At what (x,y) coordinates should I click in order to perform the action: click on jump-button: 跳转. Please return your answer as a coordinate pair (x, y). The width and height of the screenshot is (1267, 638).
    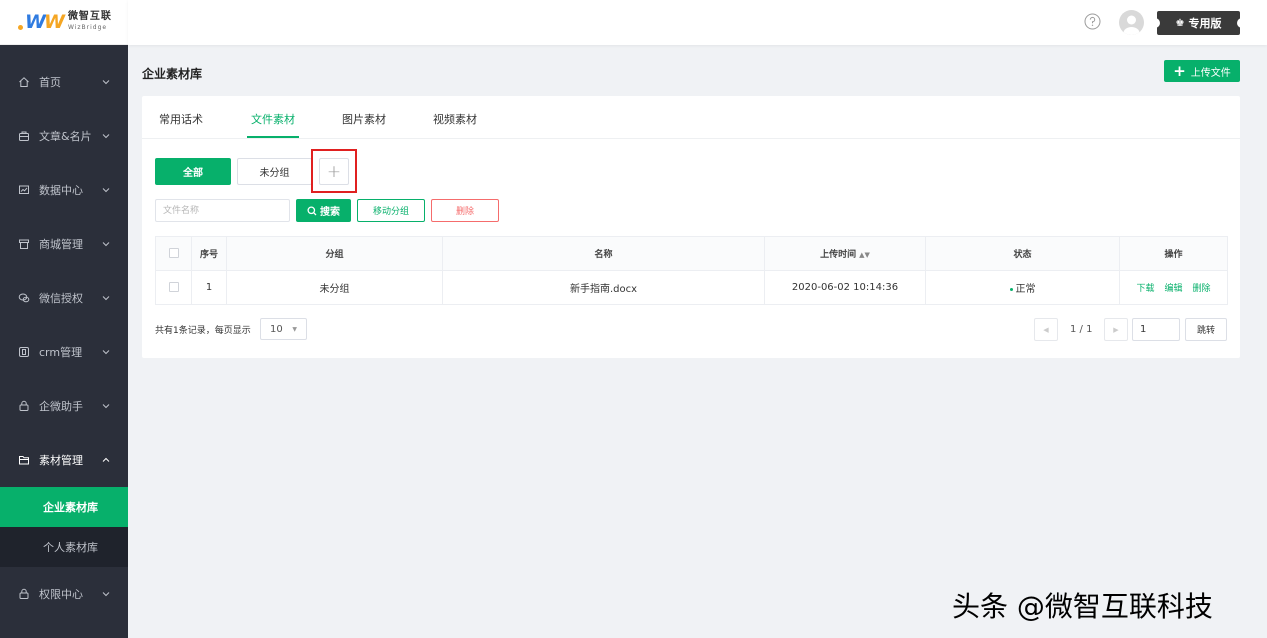
    Looking at the image, I should click on (1206, 329).